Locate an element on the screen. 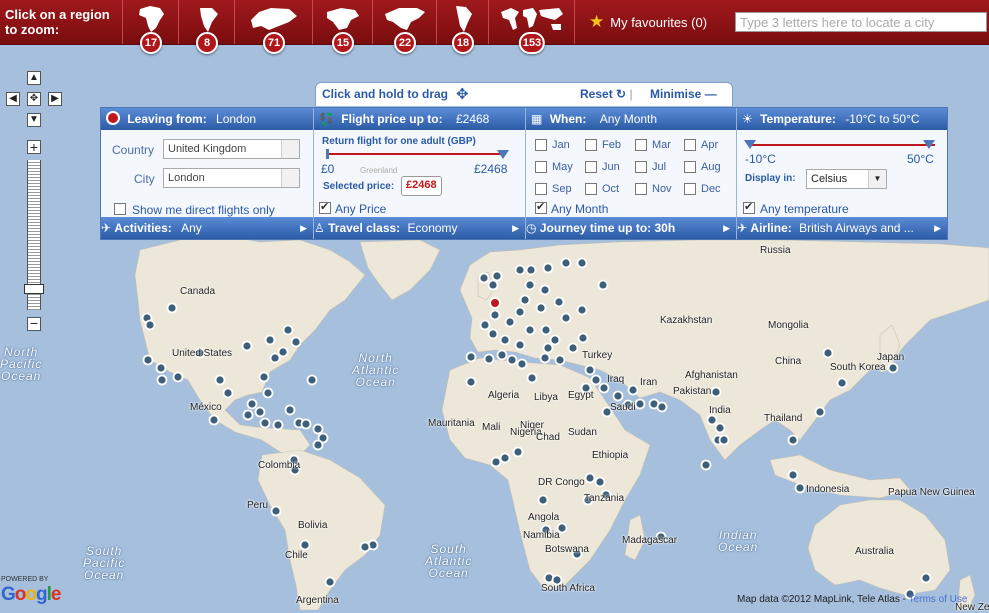 Image resolution: width=989 pixels, height=613 pixels. temperature-header: ☀ Temperature: -10°C to 50°C is located at coordinates (842, 119).